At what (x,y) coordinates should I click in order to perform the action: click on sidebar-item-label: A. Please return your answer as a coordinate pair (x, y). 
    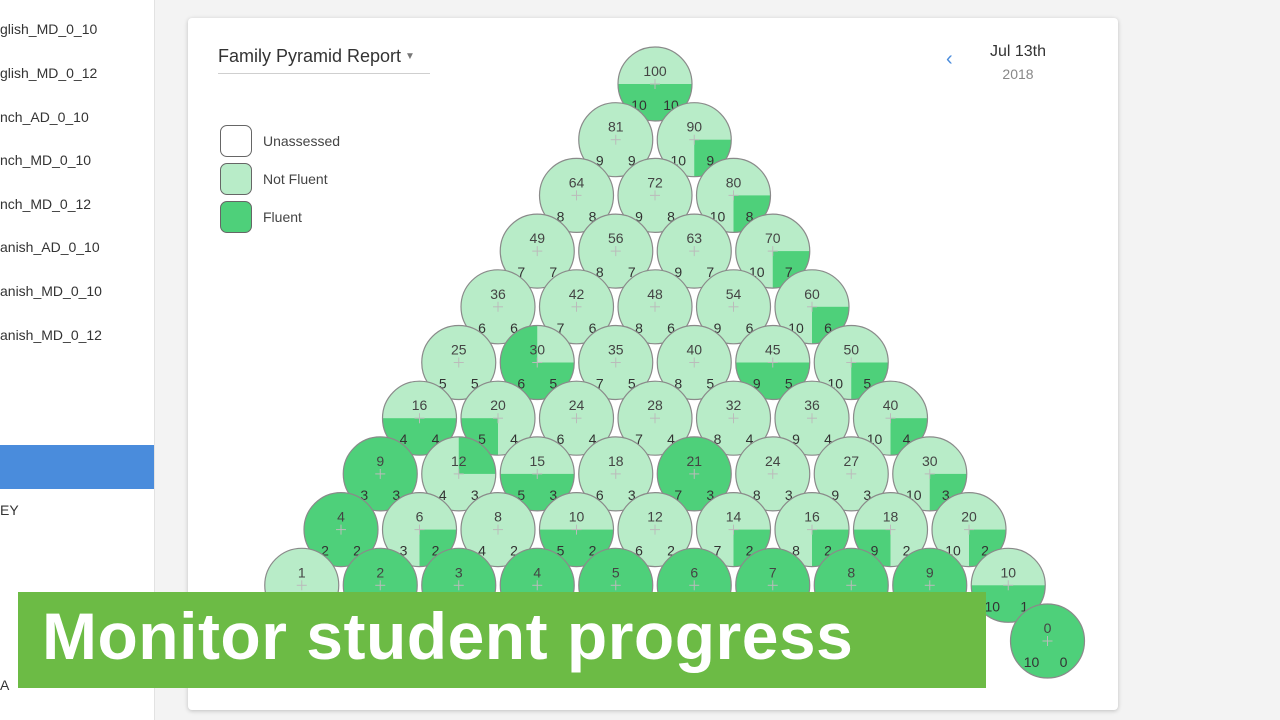
    Looking at the image, I should click on (4, 685).